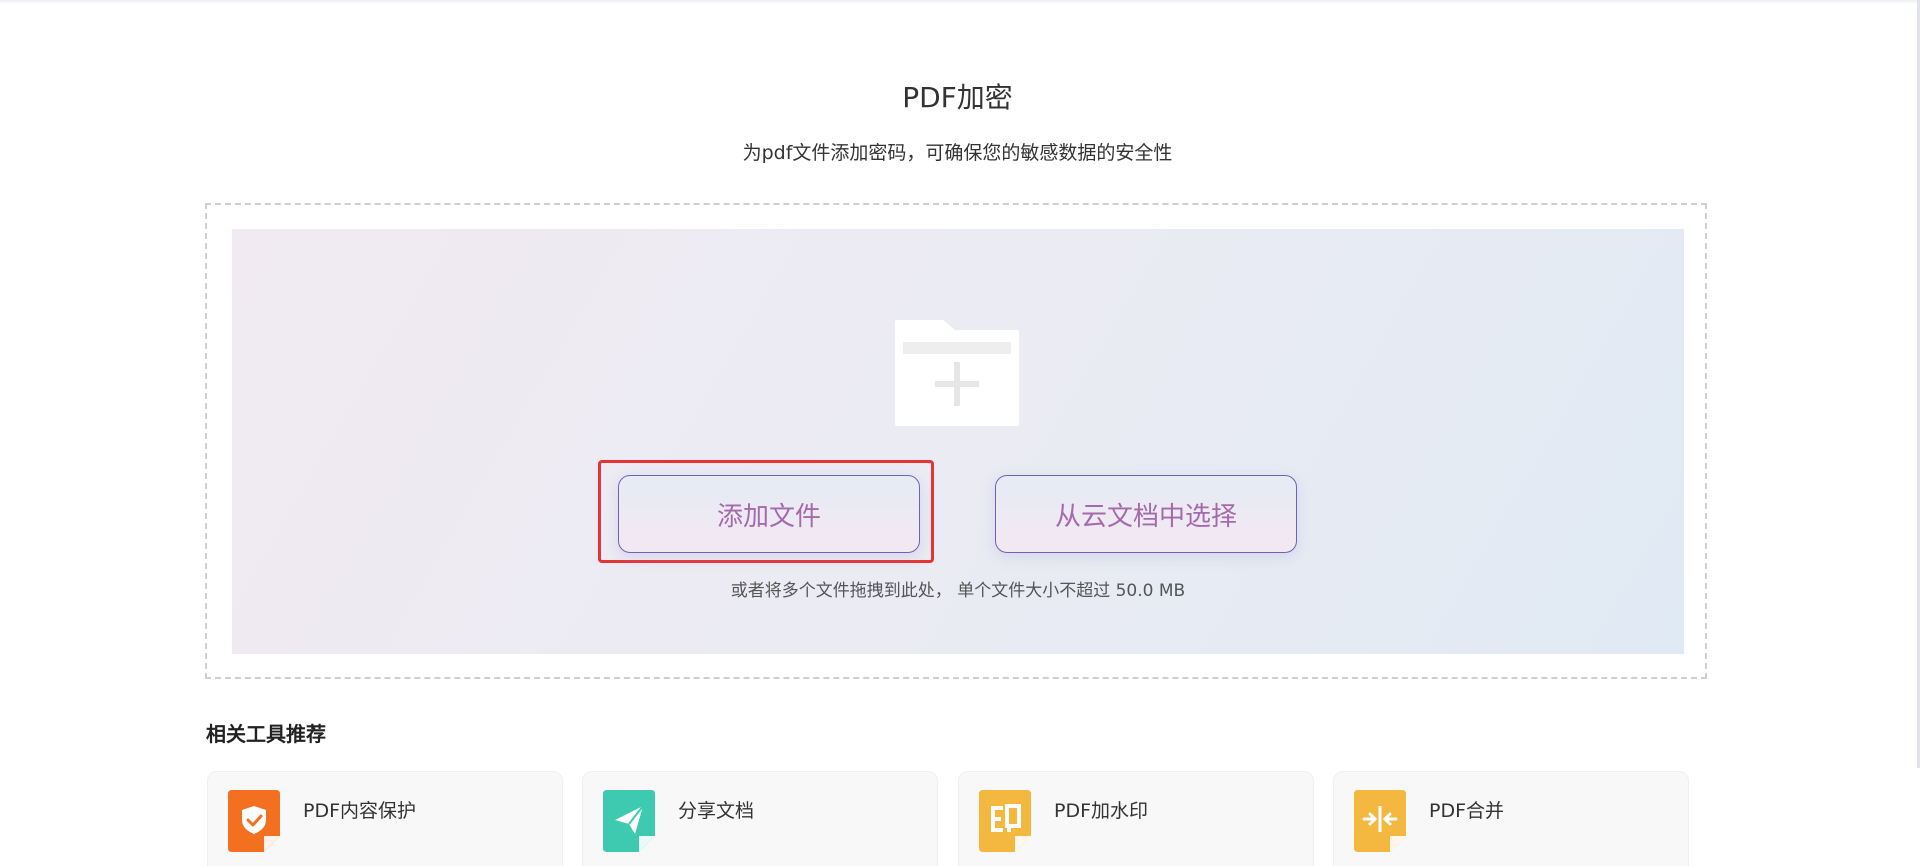 The width and height of the screenshot is (1920, 866). Describe the element at coordinates (957, 373) in the screenshot. I see `folder-add-icon` at that location.